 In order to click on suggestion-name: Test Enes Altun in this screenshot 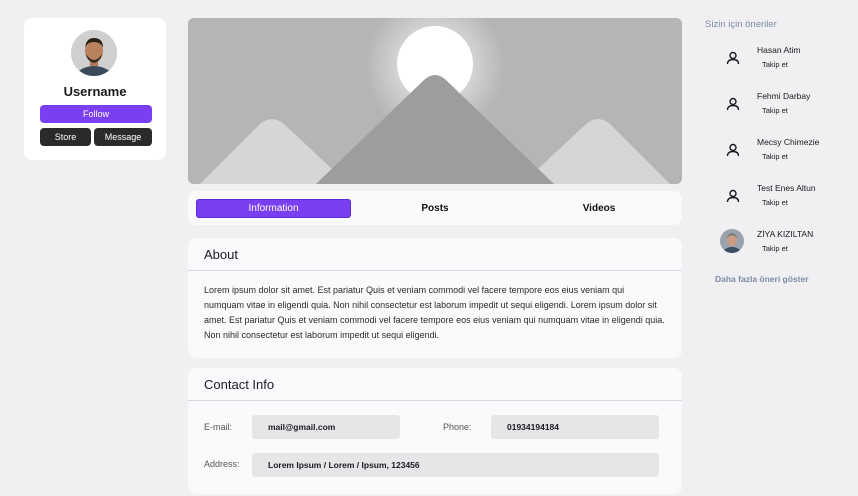, I will do `click(786, 188)`.